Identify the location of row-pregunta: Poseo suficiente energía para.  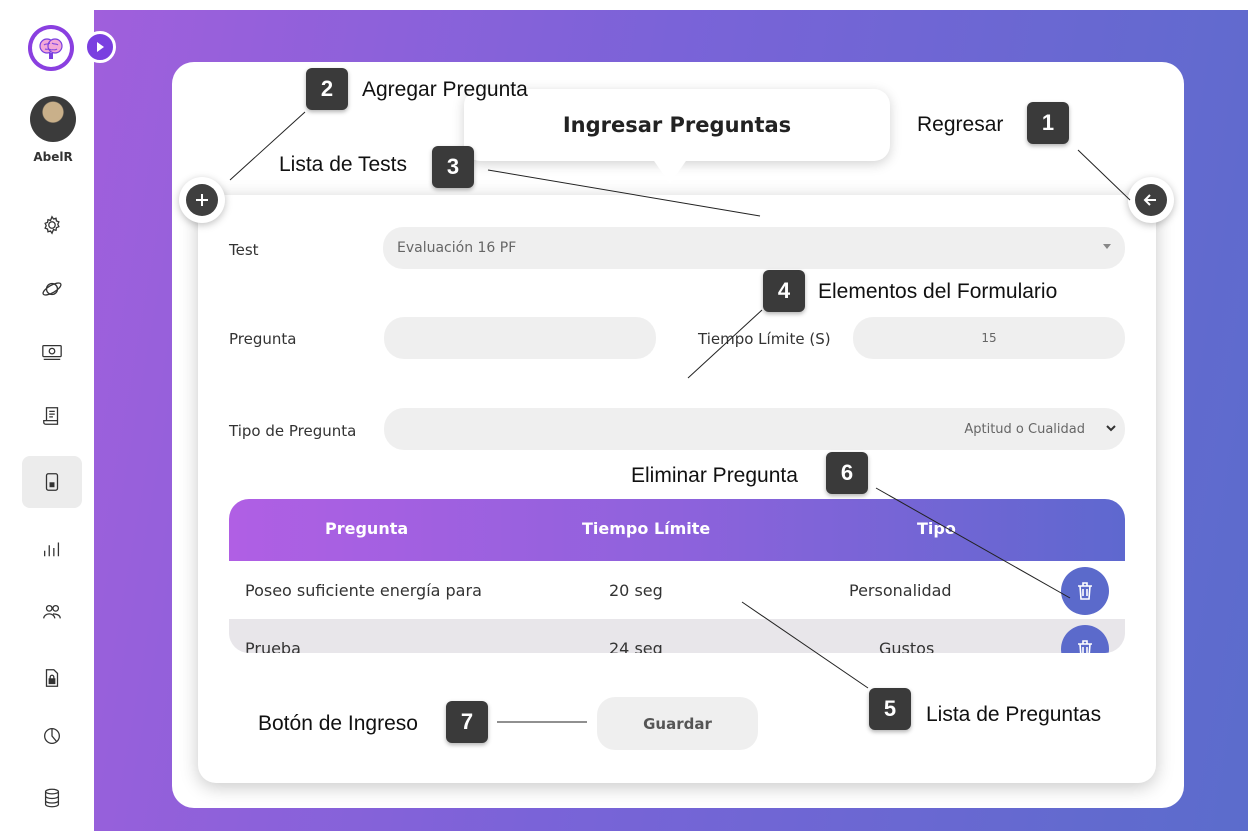
(363, 590).